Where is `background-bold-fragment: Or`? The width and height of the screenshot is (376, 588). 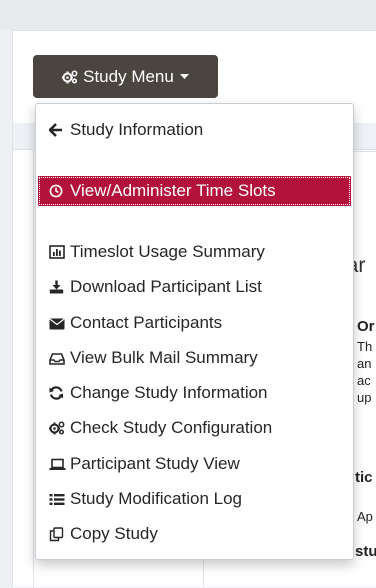
background-bold-fragment: Or is located at coordinates (366, 326).